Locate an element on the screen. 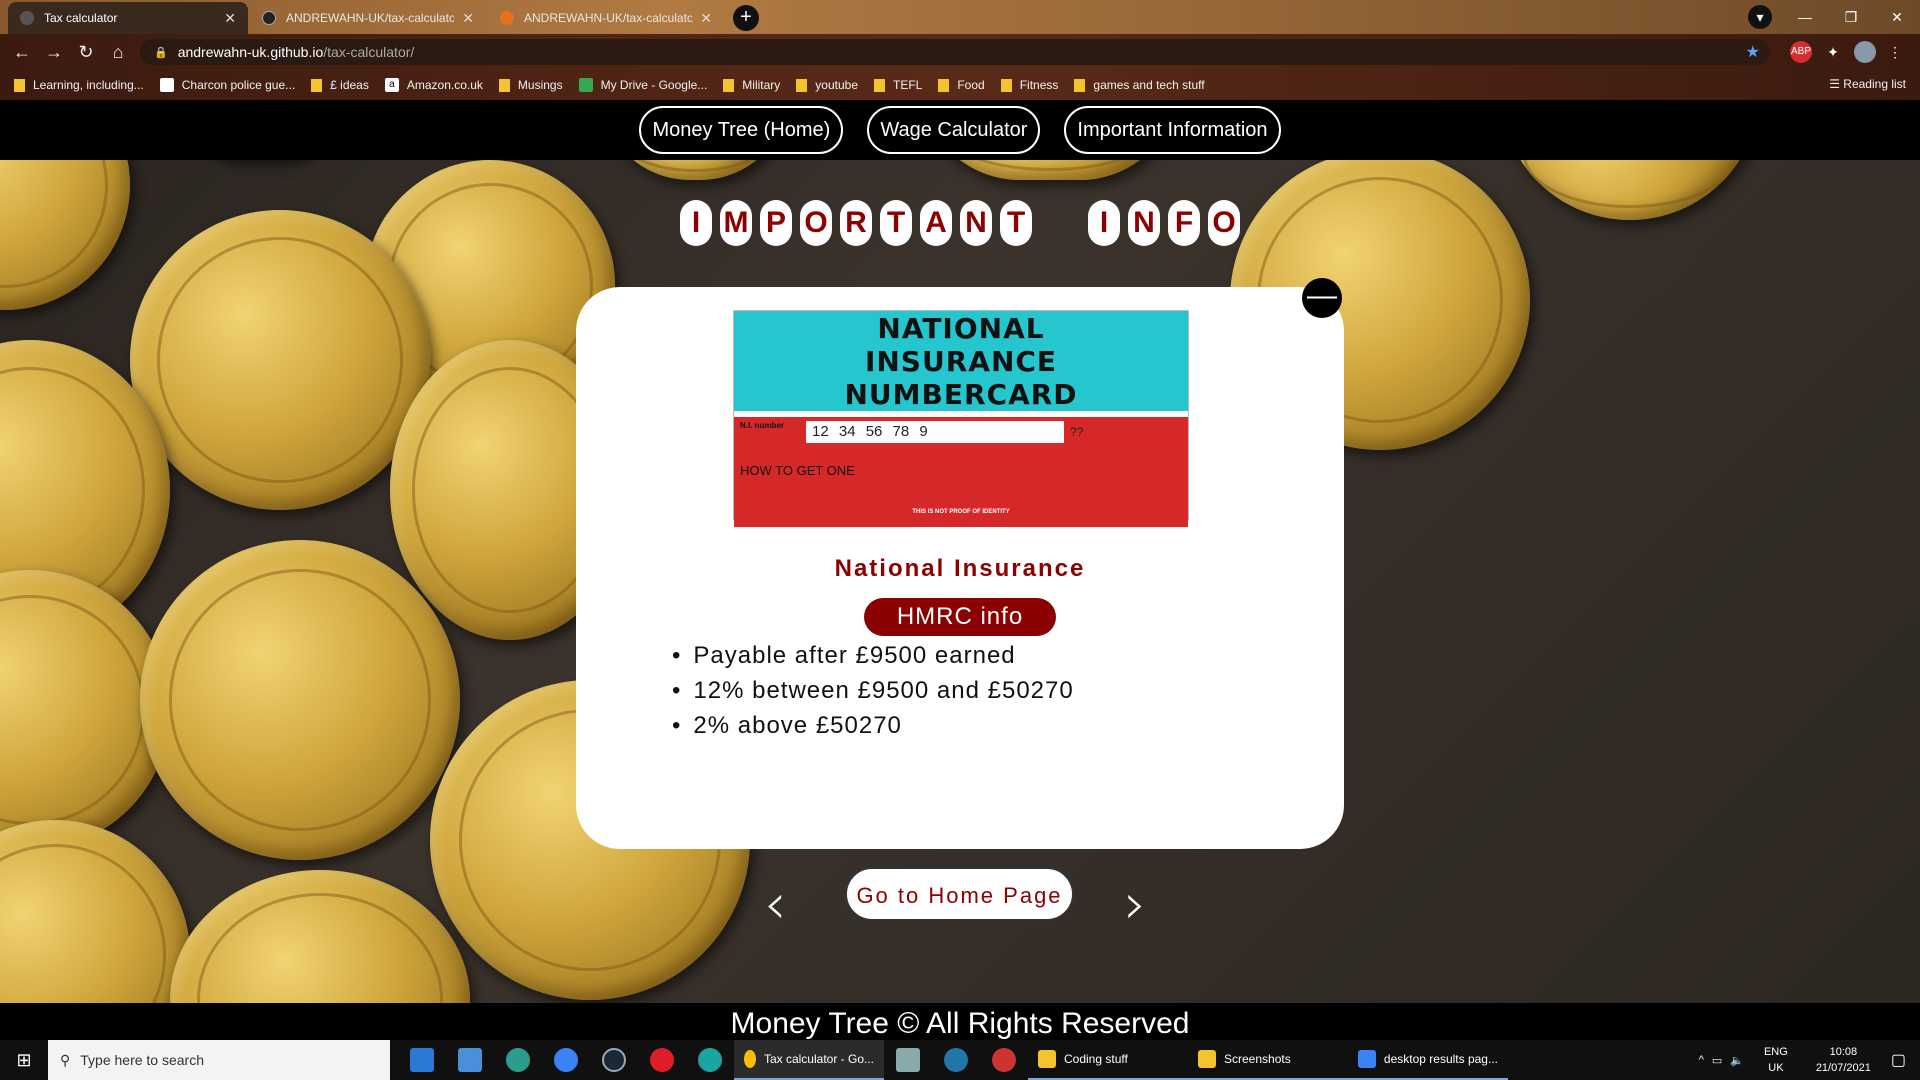 The height and width of the screenshot is (1080, 1920). nav-important-information-button: Important Information is located at coordinates (1172, 130).